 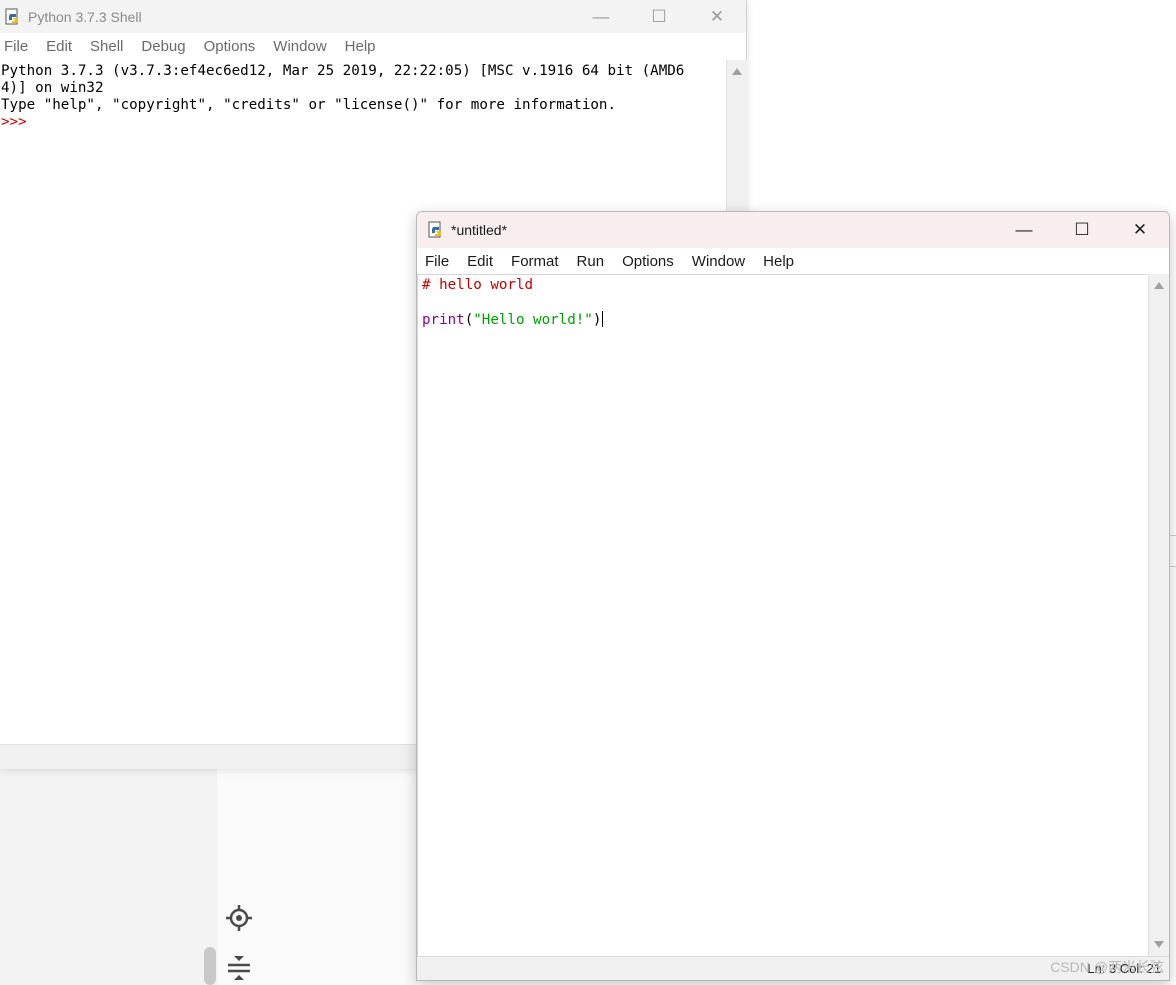 I want to click on menu-run: Run, so click(x=591, y=261).